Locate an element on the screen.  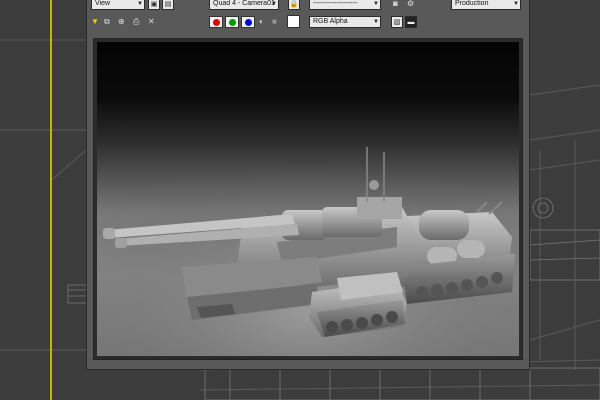
lock-viewport-button: 🔒 is located at coordinates (294, 5).